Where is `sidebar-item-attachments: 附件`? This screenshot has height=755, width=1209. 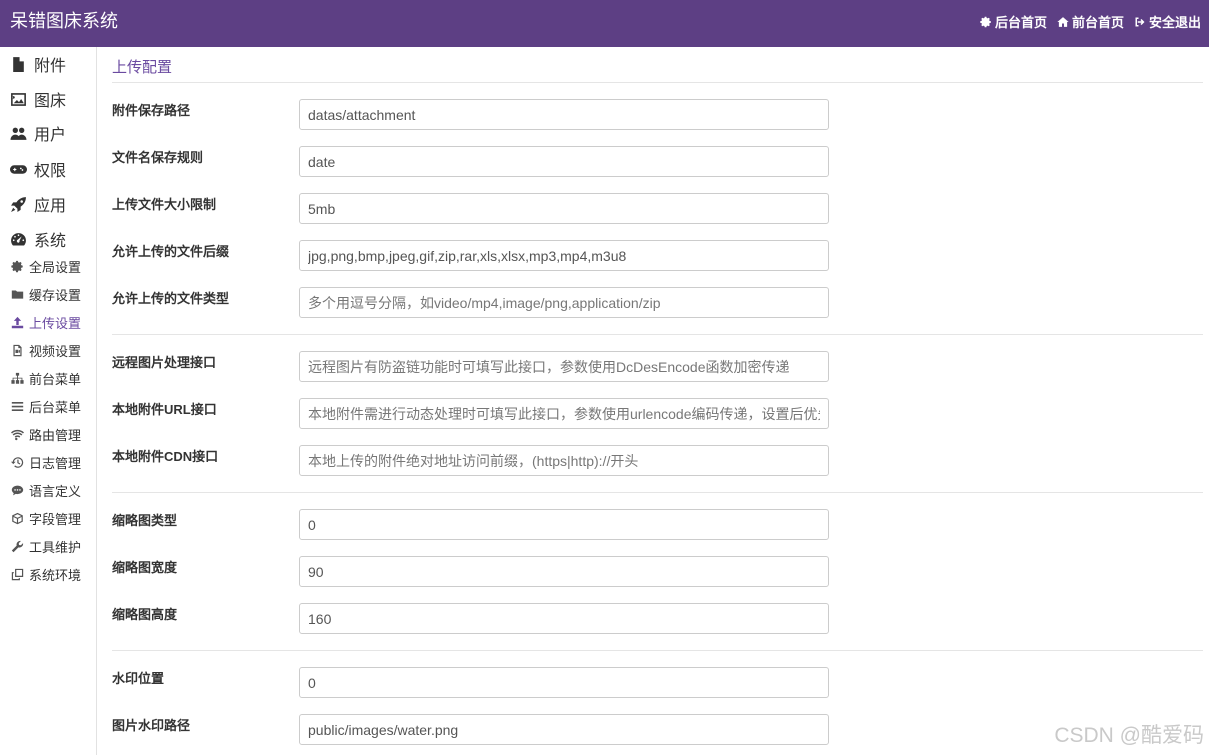
sidebar-item-attachments: 附件 is located at coordinates (38, 64).